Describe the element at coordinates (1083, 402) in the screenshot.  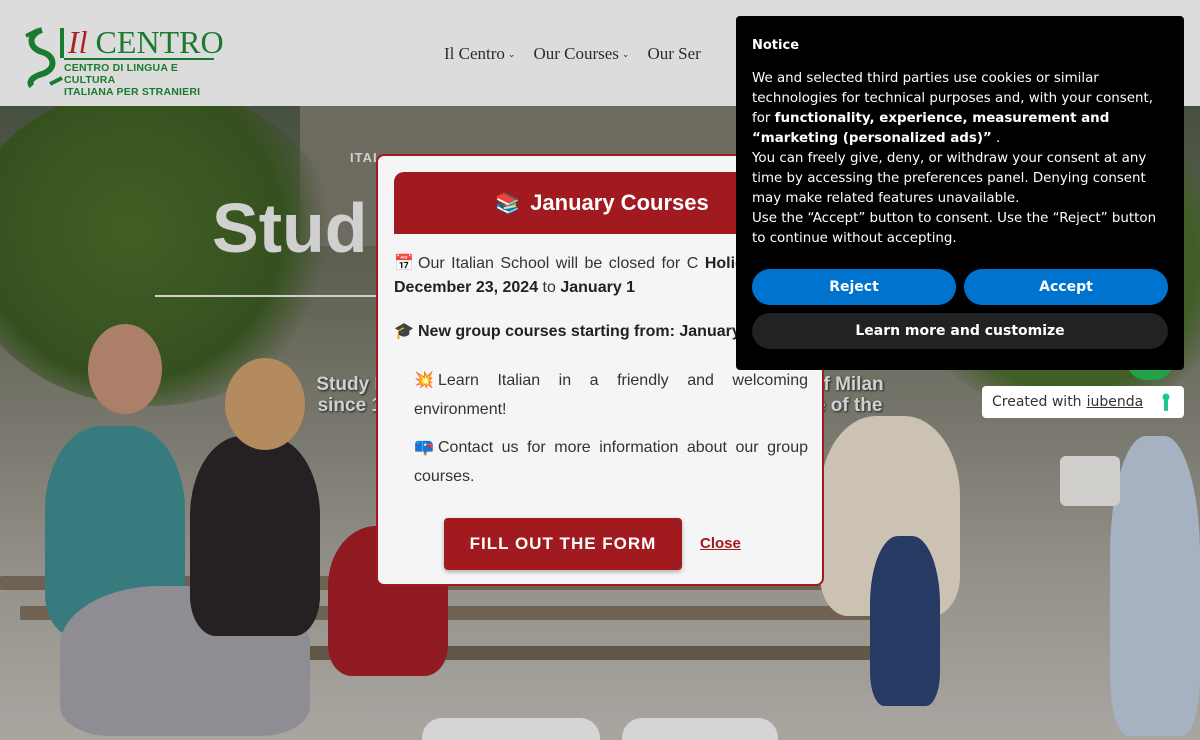
I see `iubenda-badge: Created with iubenda` at that location.